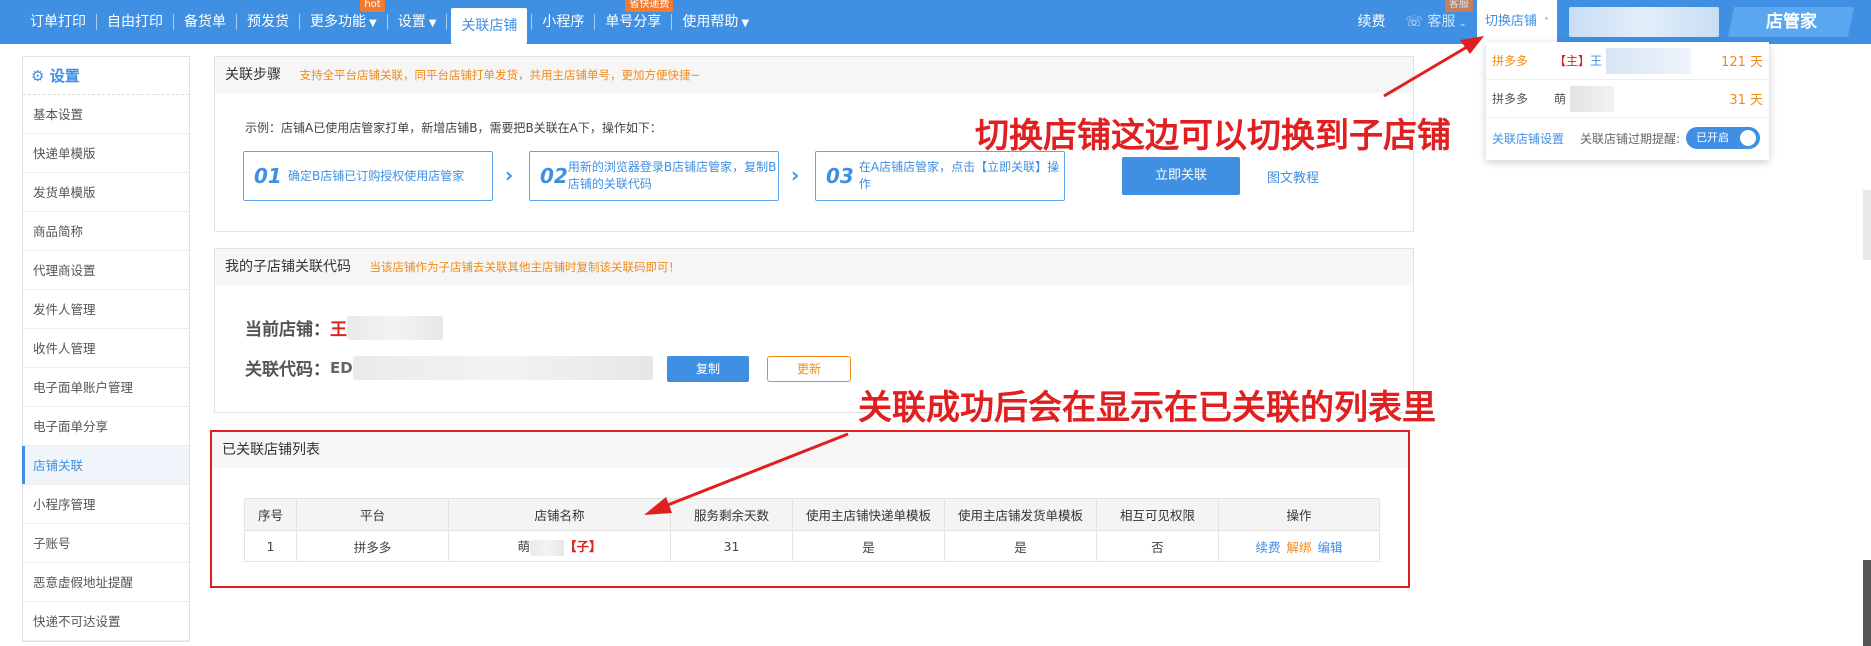 Image resolution: width=1871 pixels, height=646 pixels. Describe the element at coordinates (502, 367) in the screenshot. I see `redacted-link-code` at that location.